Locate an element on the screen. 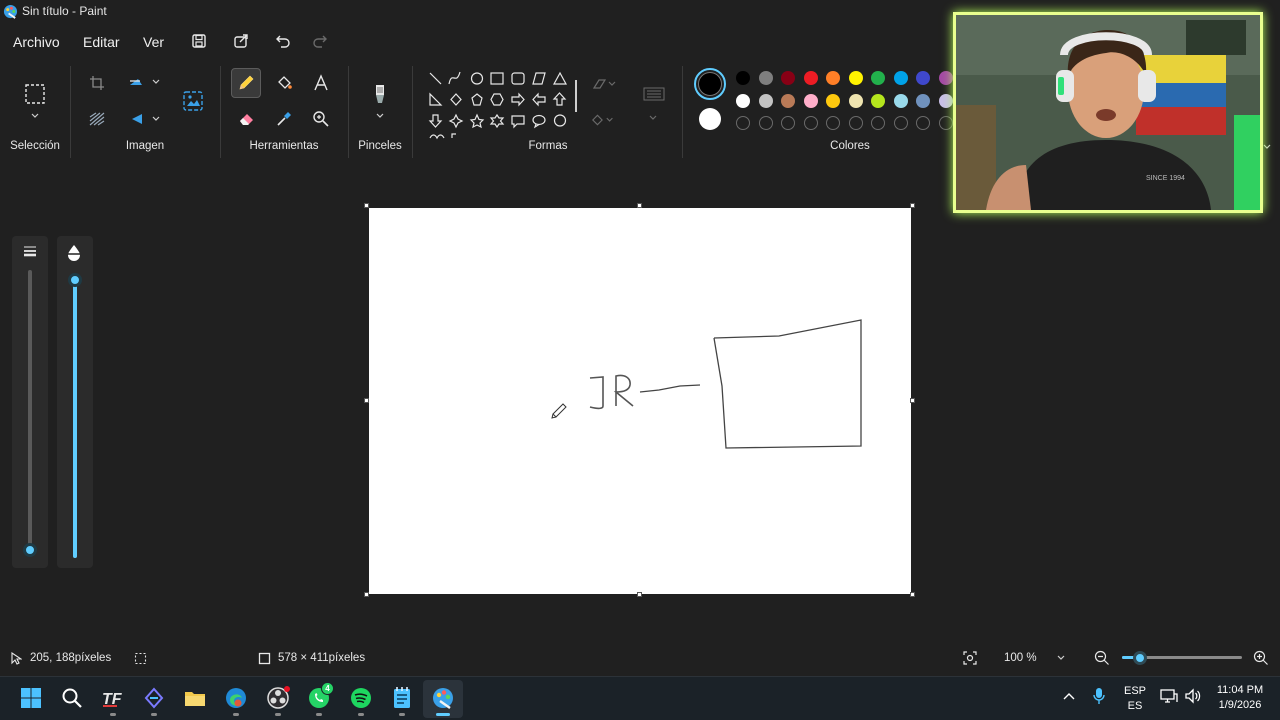 This screenshot has width=1280, height=720. brush-icon is located at coordinates (380, 94).